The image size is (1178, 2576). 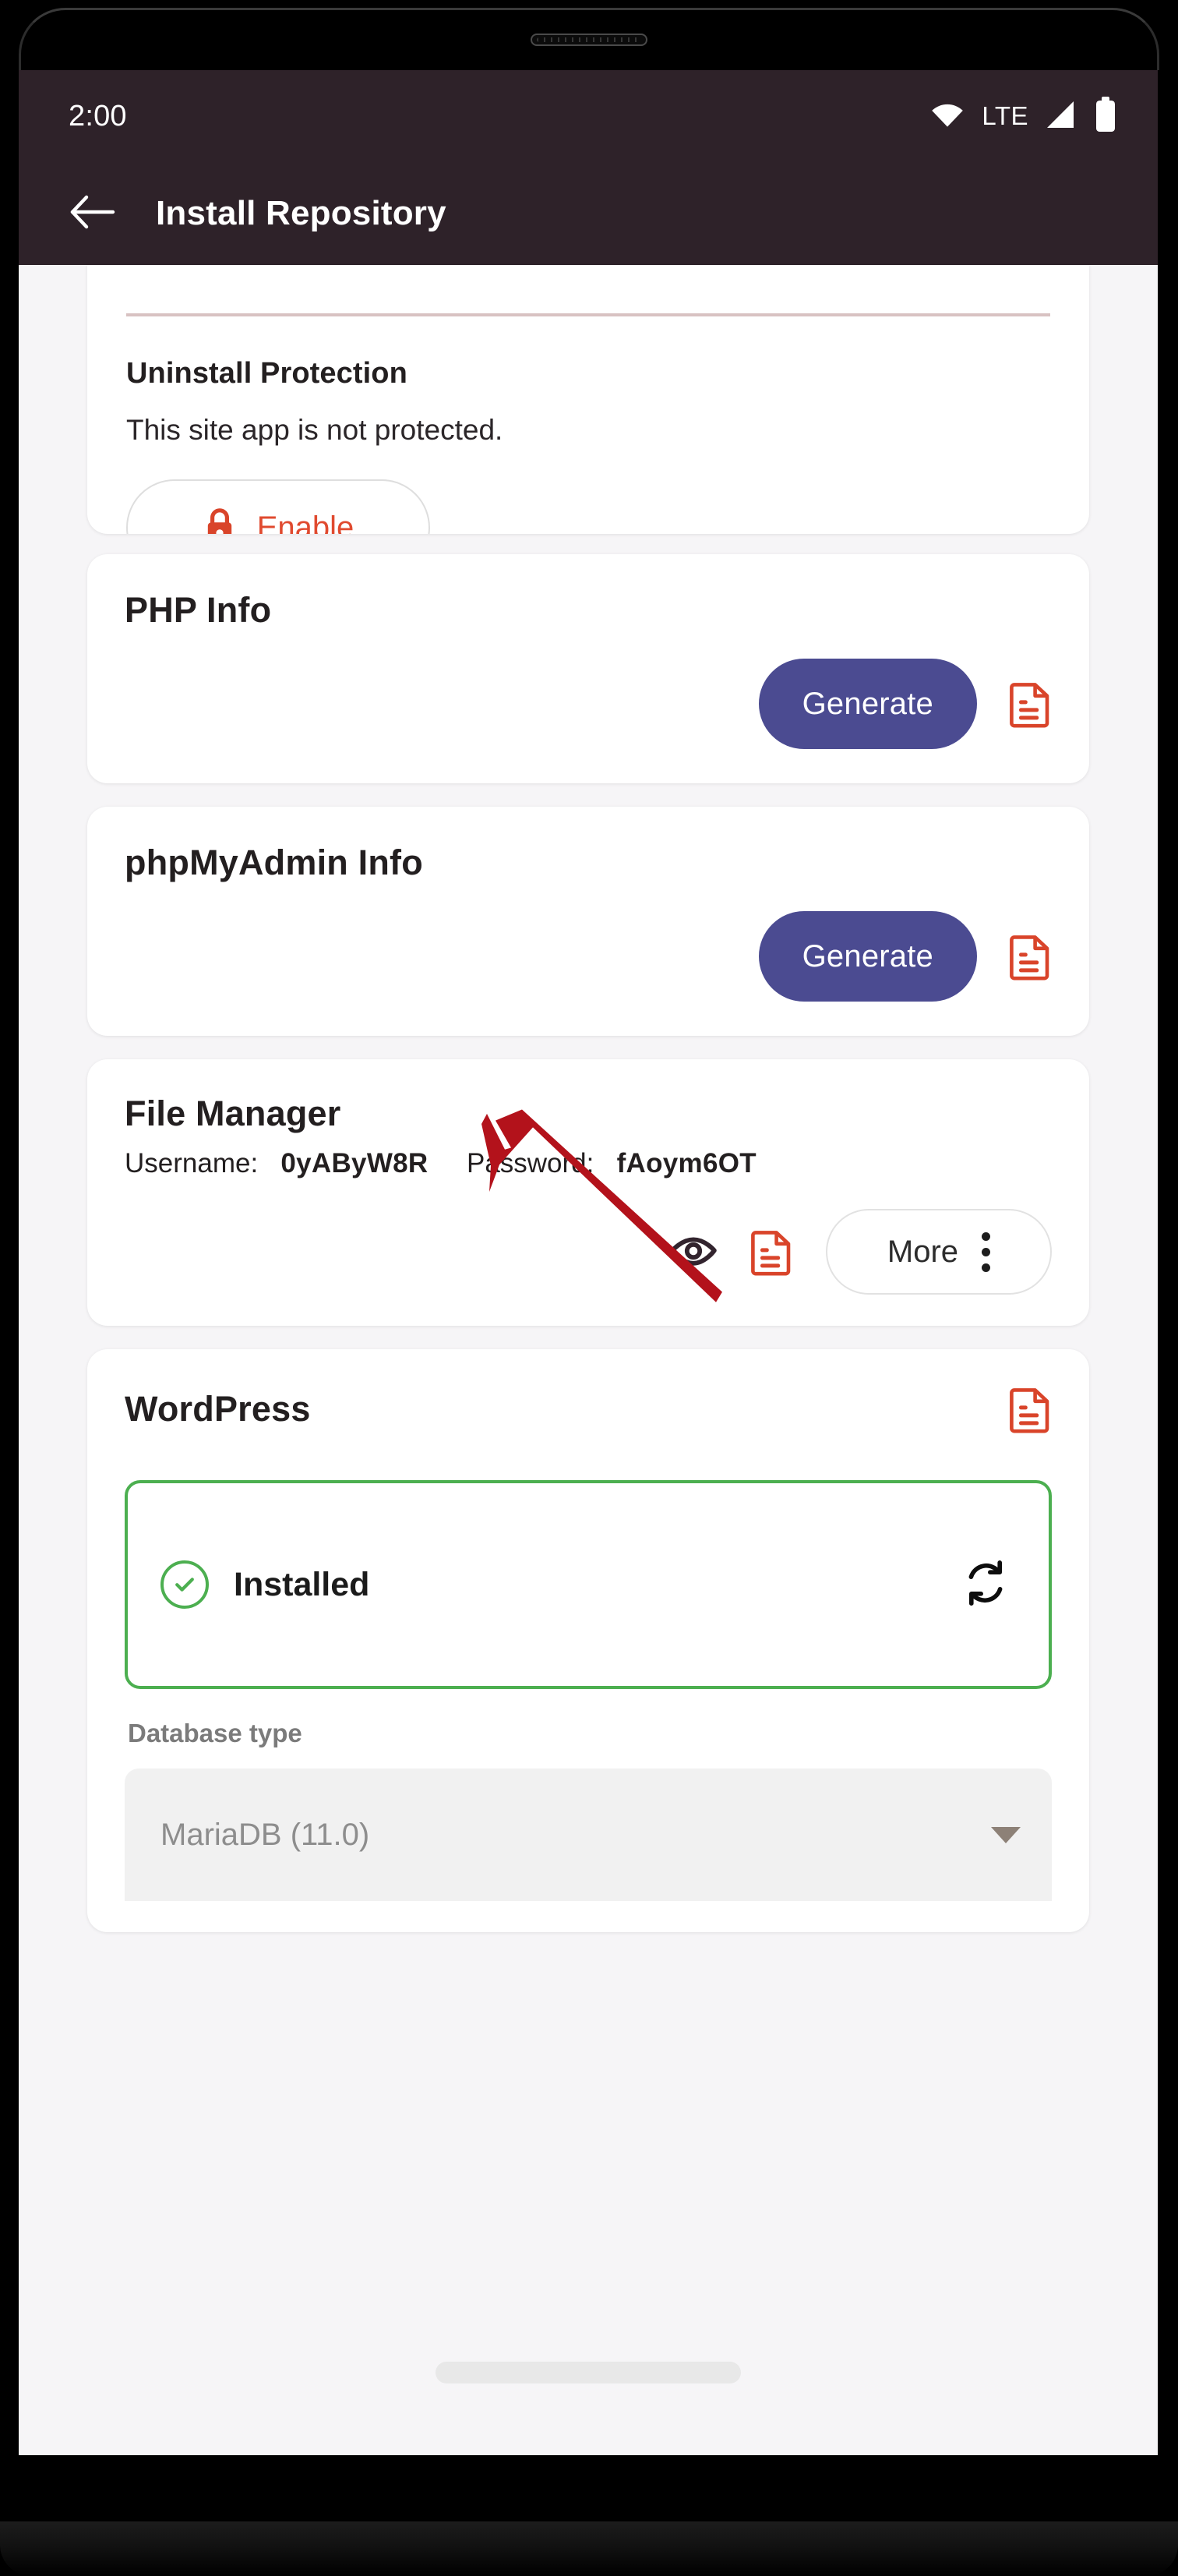 What do you see at coordinates (985, 1585) in the screenshot?
I see `refresh-icon` at bounding box center [985, 1585].